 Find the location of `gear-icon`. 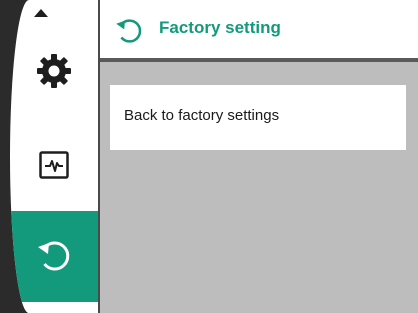

gear-icon is located at coordinates (54, 71).